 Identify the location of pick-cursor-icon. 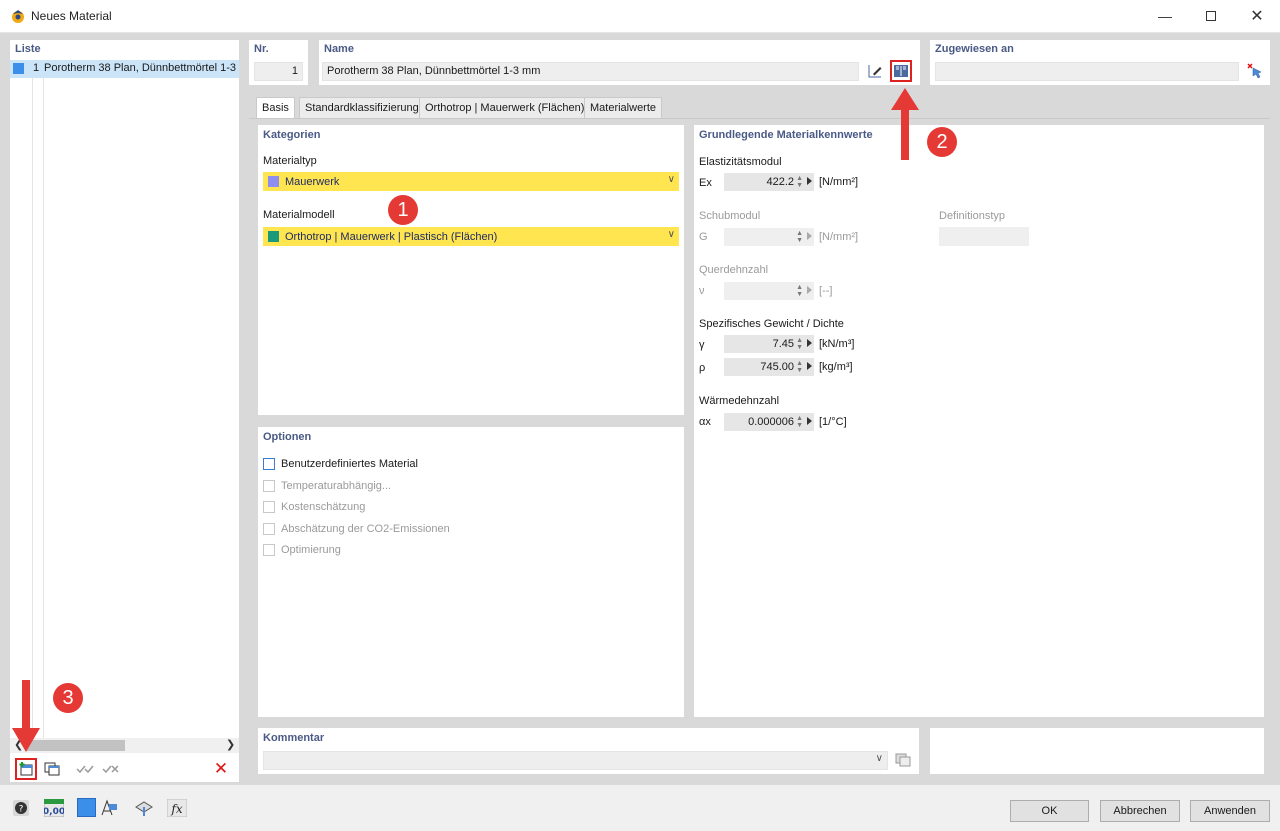
(1254, 71).